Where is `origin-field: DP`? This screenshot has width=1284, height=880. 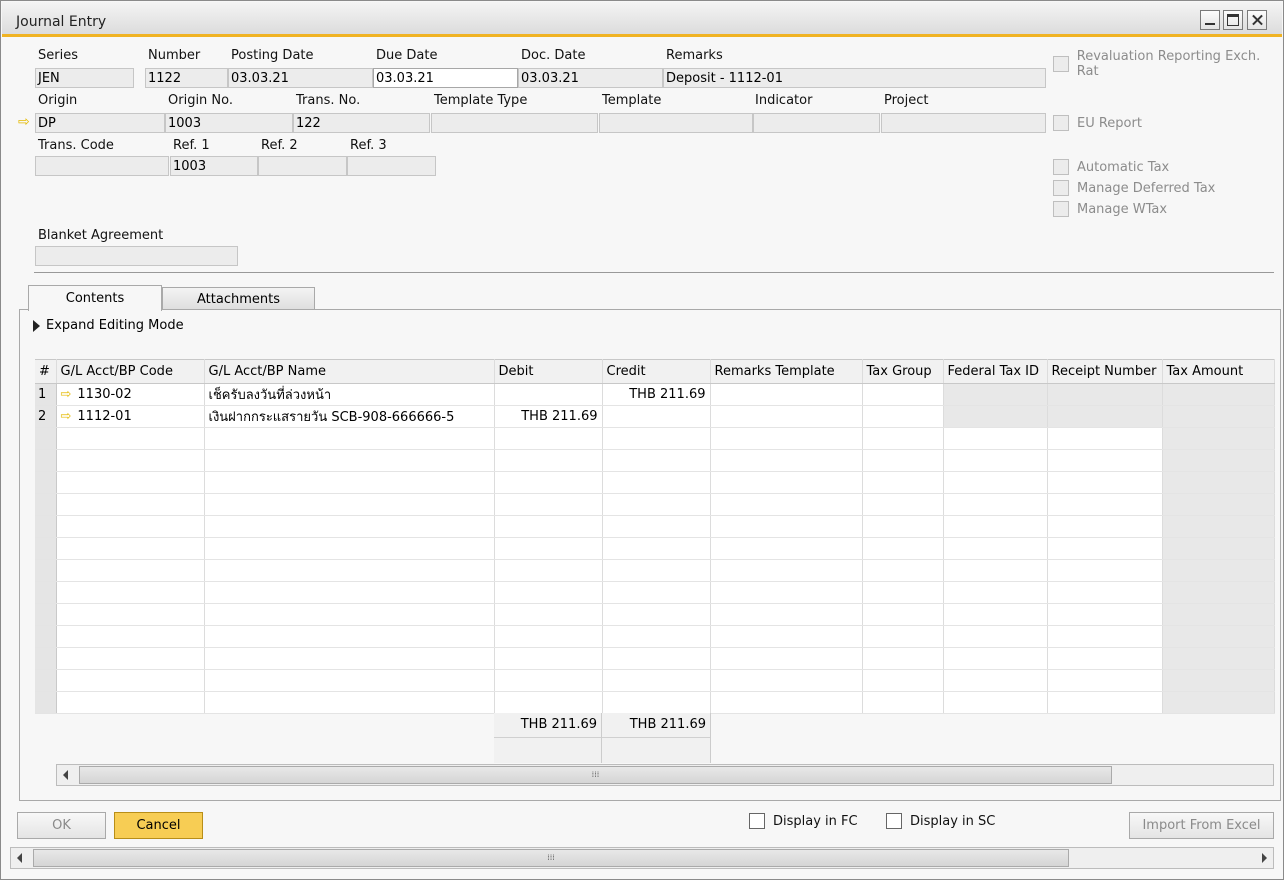
origin-field: DP is located at coordinates (100, 123).